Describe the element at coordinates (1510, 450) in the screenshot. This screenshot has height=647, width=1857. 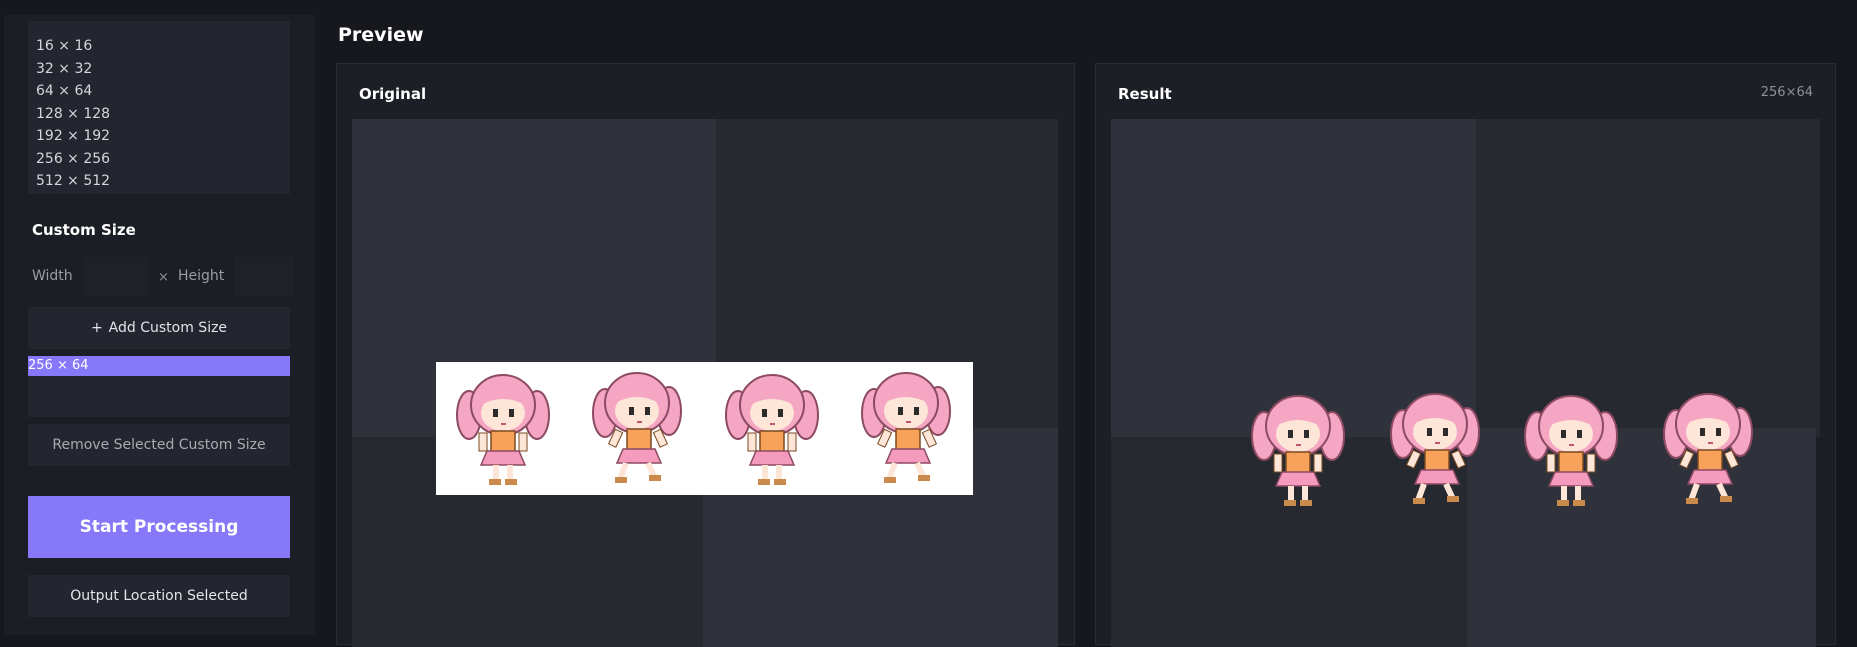
I see `result-sprite-image` at that location.